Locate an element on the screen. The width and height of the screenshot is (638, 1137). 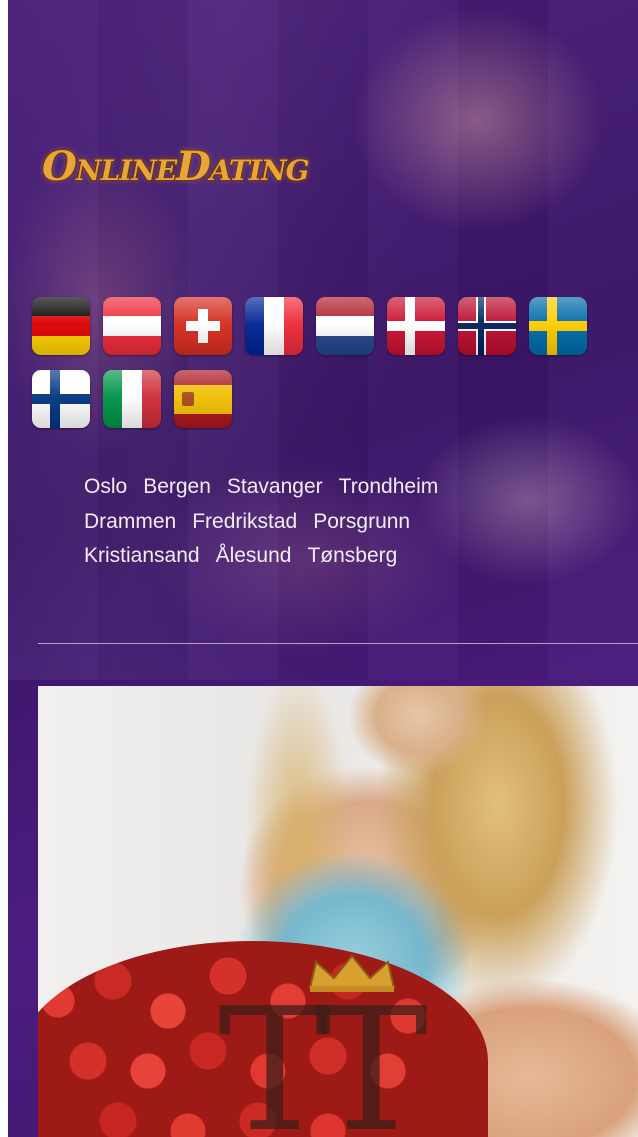
flag-denmark-icon is located at coordinates (416, 326).